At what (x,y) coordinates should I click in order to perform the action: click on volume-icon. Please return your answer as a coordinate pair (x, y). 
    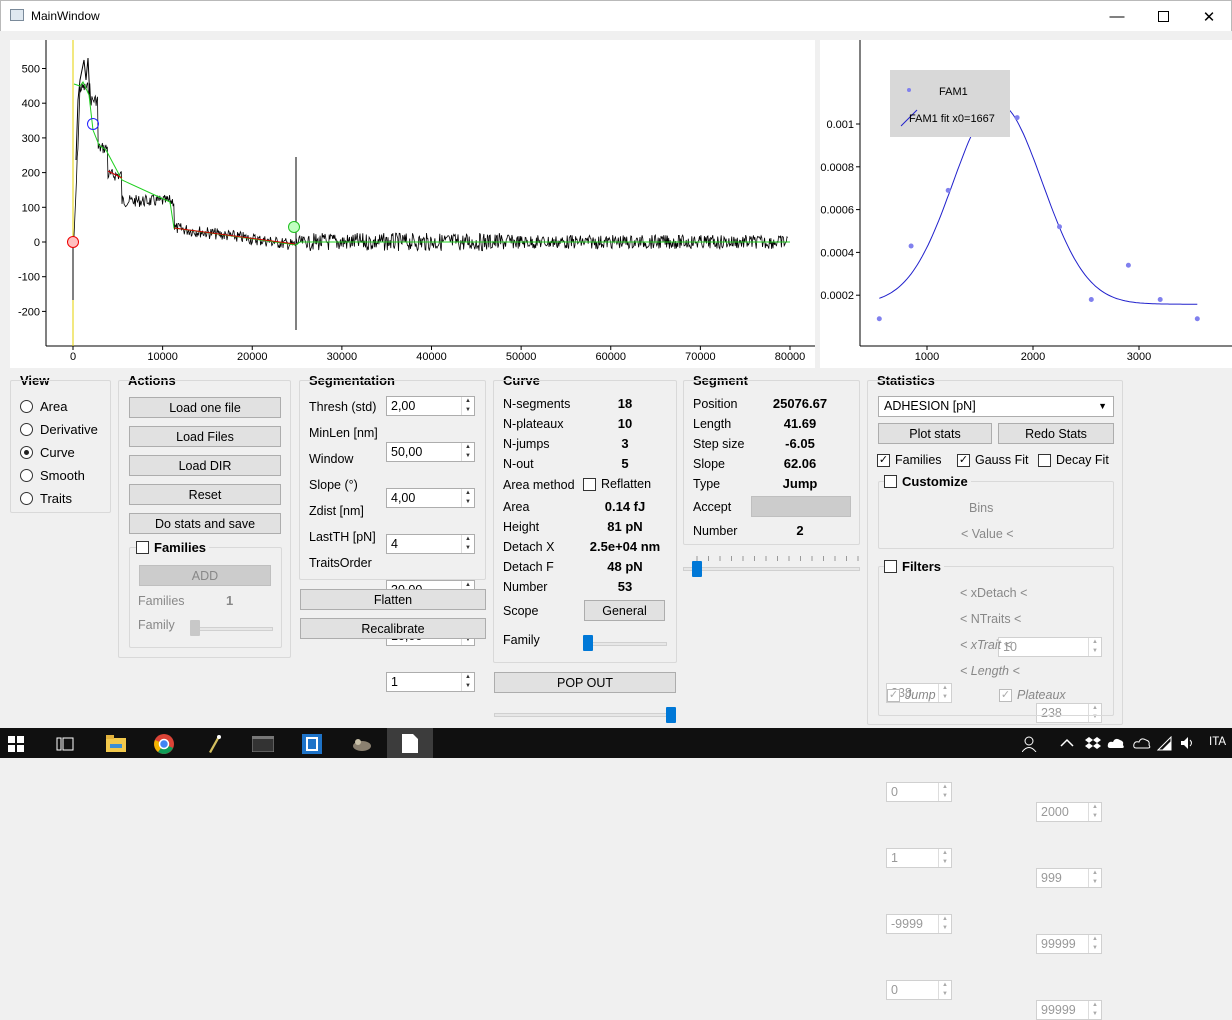
    Looking at the image, I should click on (1188, 743).